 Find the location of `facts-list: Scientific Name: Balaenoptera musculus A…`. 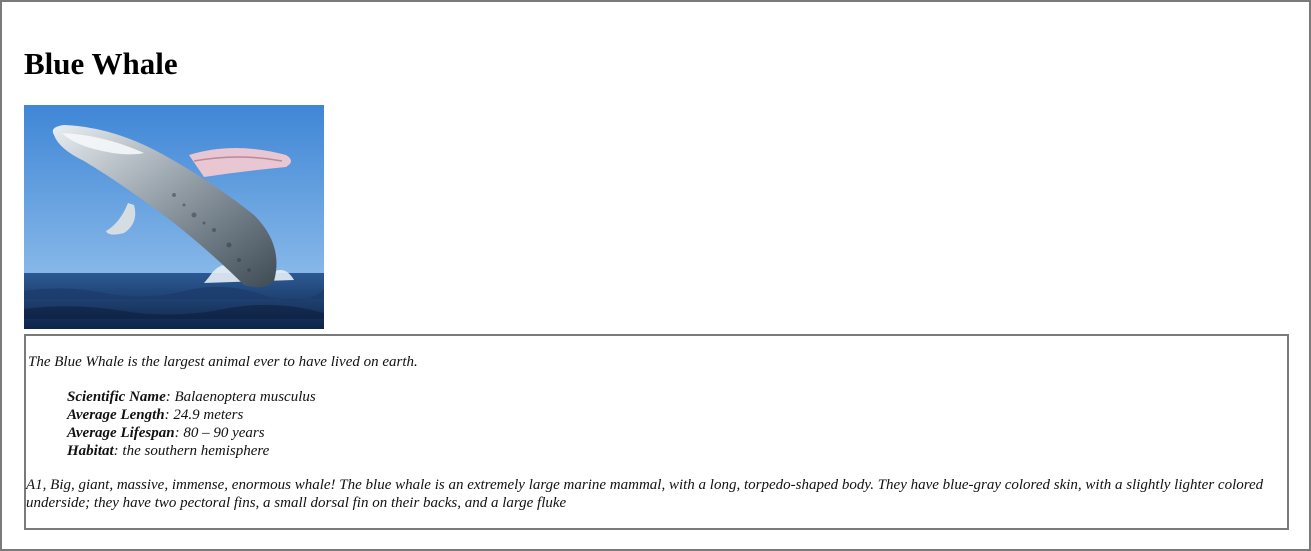

facts-list: Scientific Name: Balaenoptera musculus A… is located at coordinates (191, 424).